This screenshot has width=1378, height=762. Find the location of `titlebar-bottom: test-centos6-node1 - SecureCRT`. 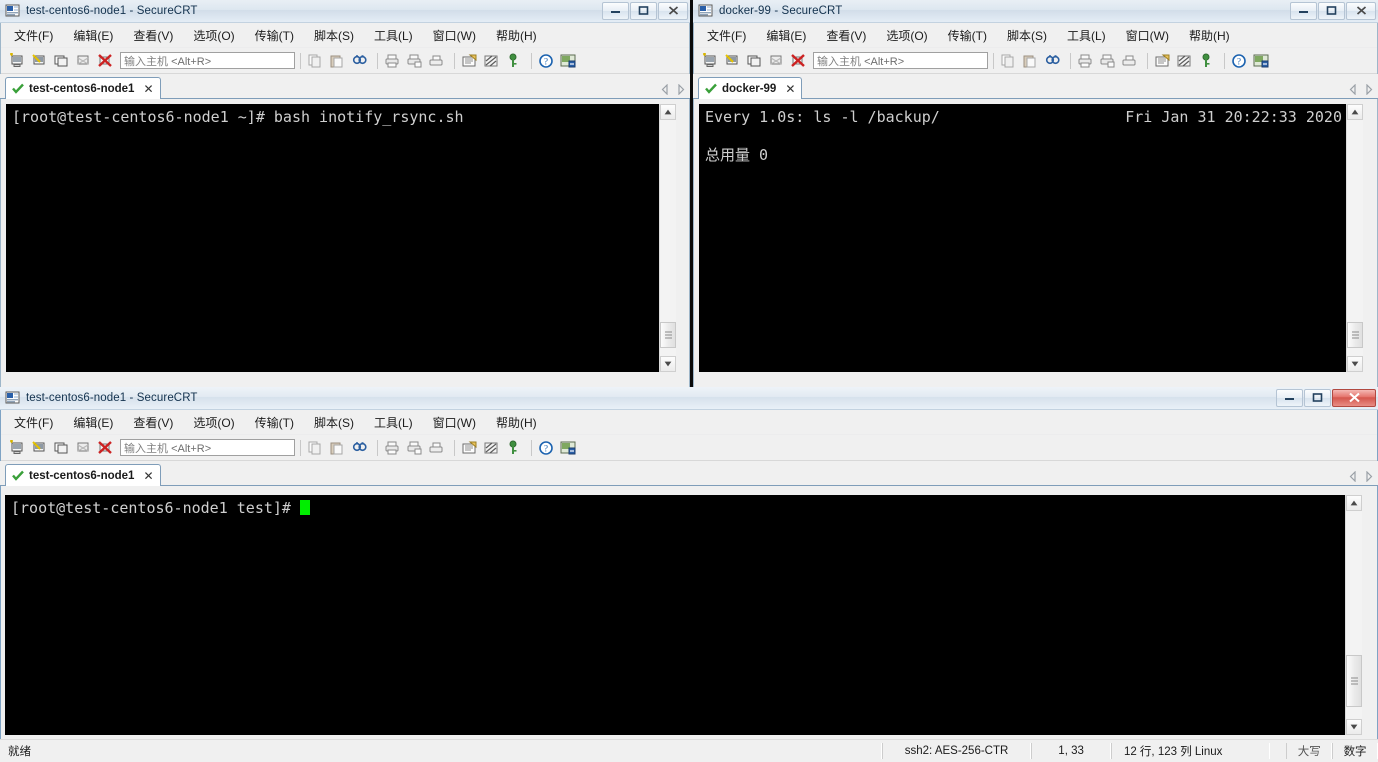

titlebar-bottom: test-centos6-node1 - SecureCRT is located at coordinates (689, 398).